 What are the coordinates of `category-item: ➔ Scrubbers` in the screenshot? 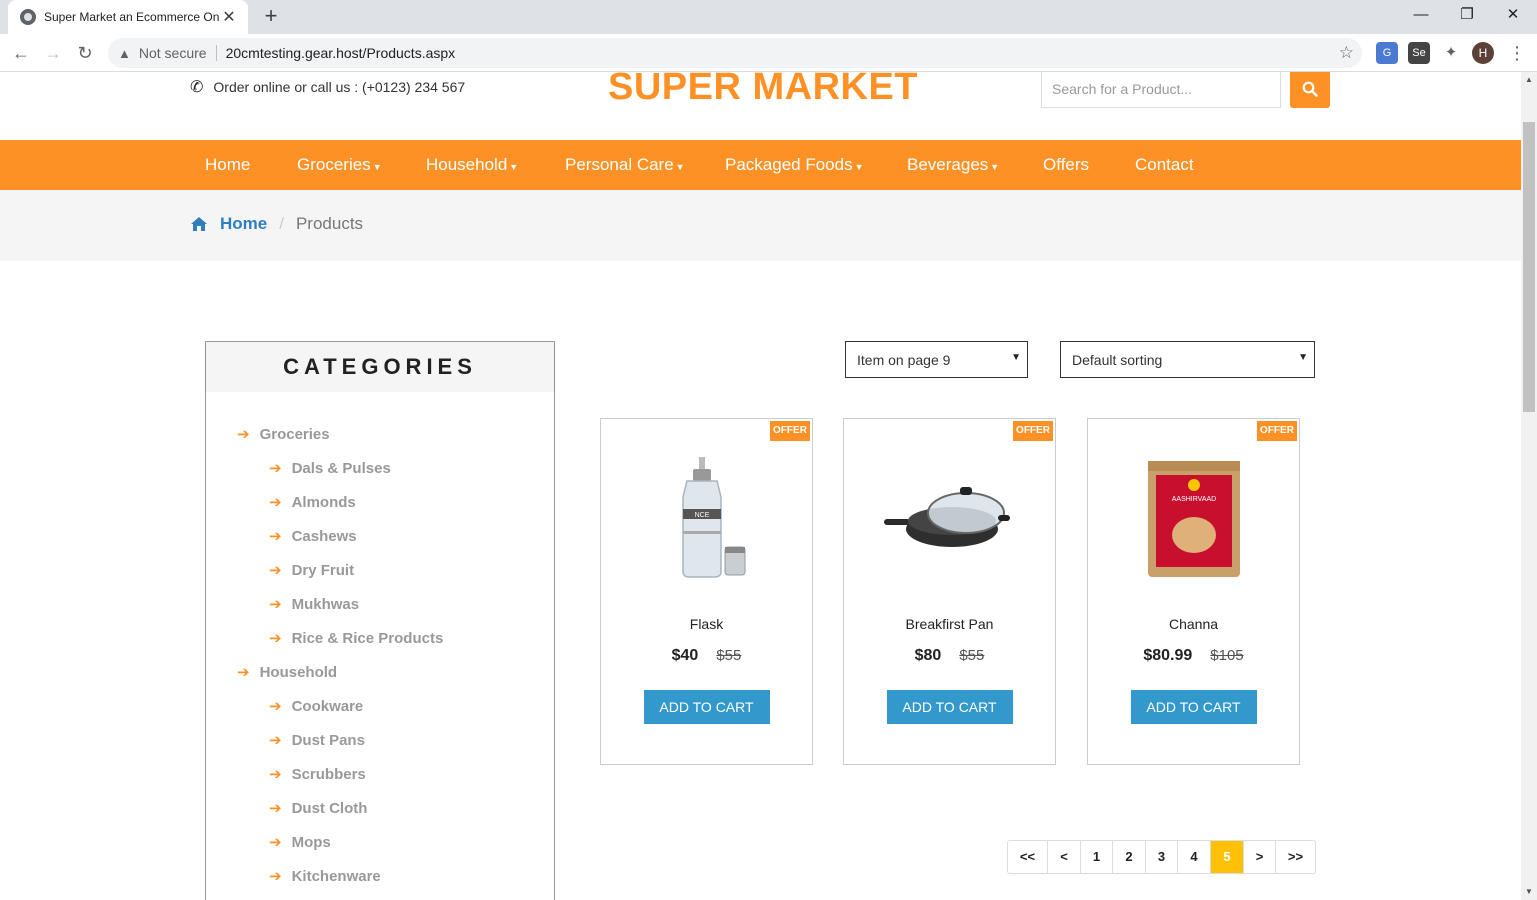 It's located at (380, 775).